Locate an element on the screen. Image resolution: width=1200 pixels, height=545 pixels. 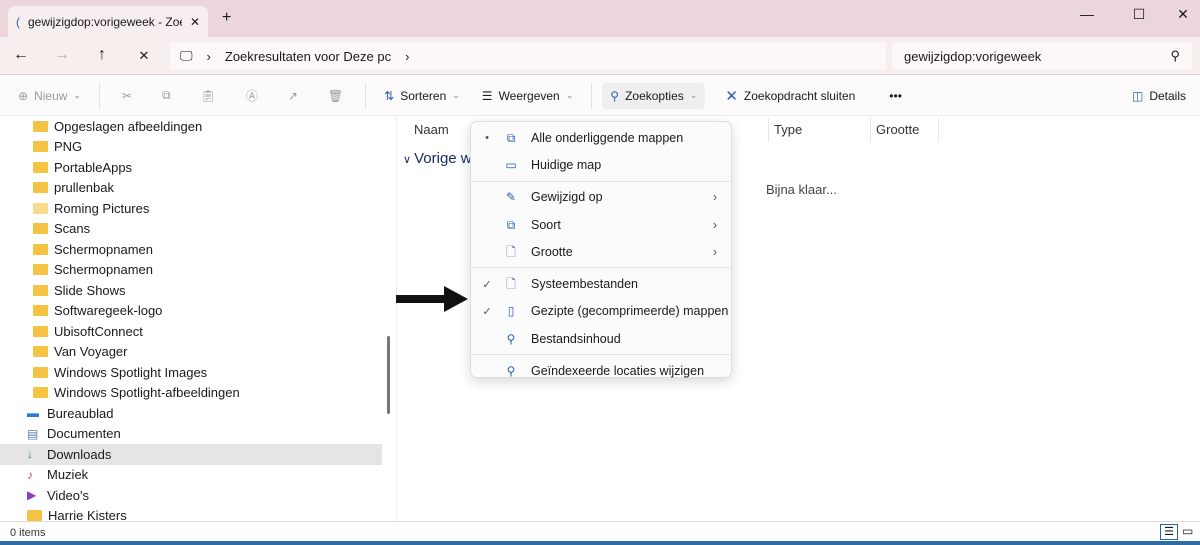
close-tab-icon: ✕ is located at coordinates (195, 22).